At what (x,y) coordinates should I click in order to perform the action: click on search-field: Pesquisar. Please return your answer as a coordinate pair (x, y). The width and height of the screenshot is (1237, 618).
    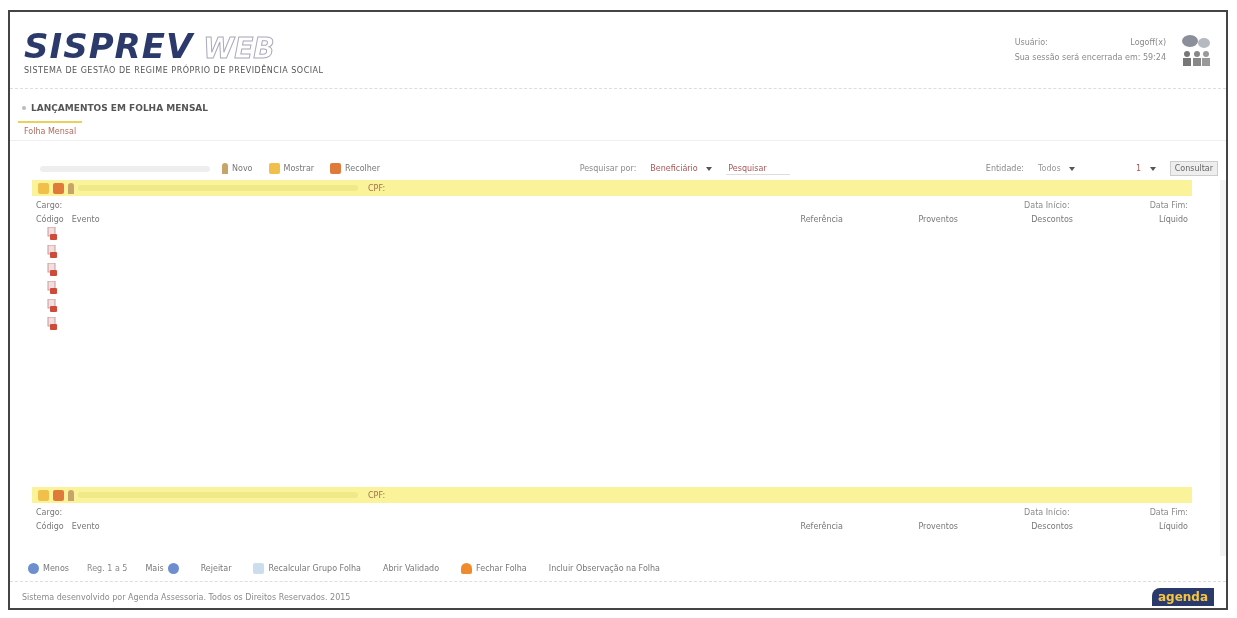
    Looking at the image, I should click on (758, 168).